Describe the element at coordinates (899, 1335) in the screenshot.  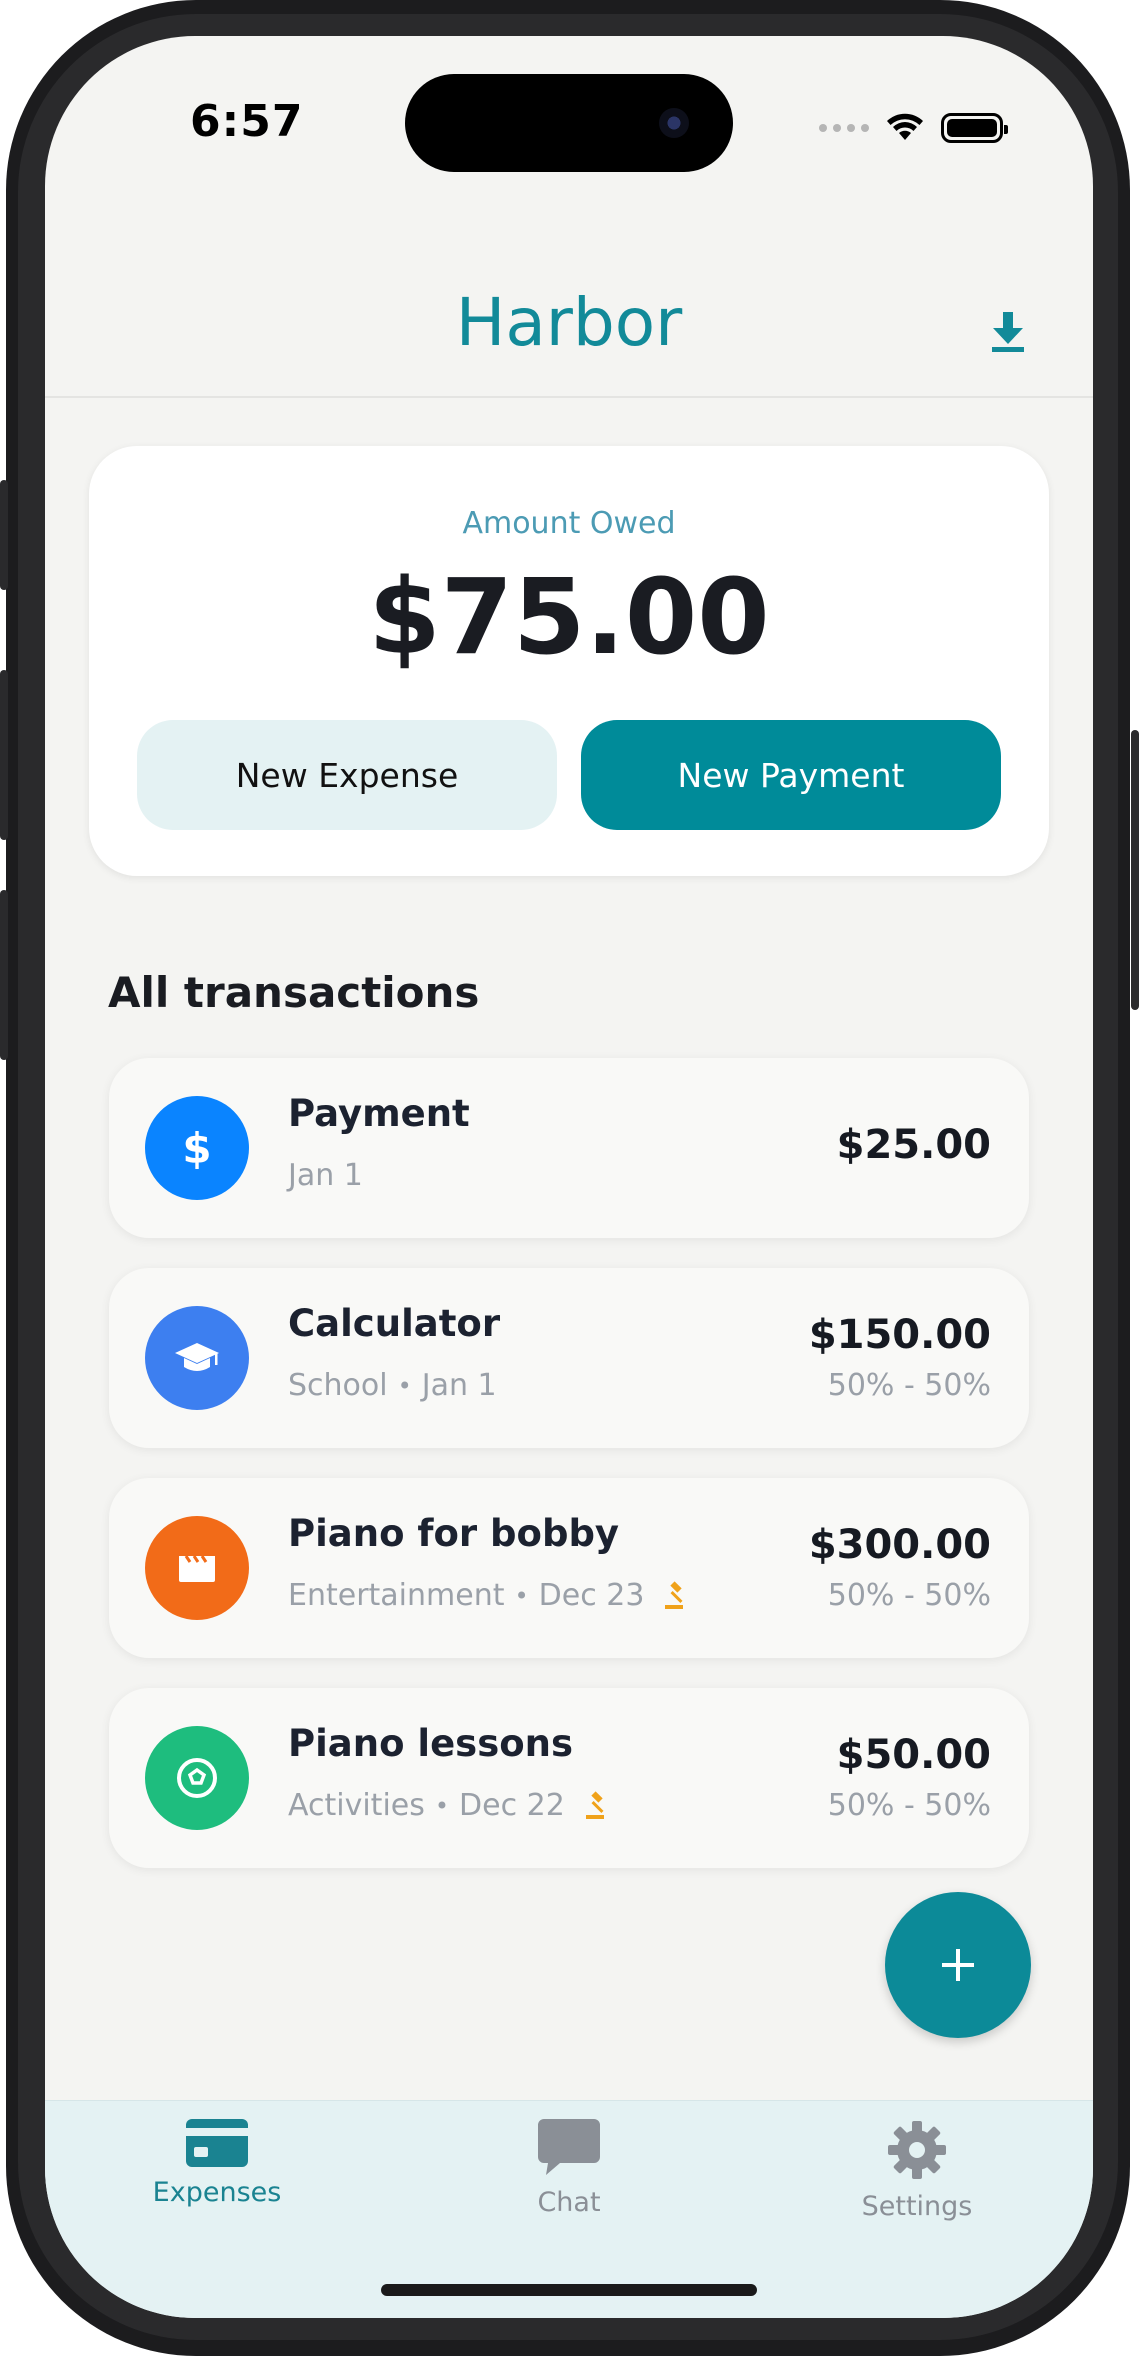
I see `transaction-amount: $150.00` at that location.